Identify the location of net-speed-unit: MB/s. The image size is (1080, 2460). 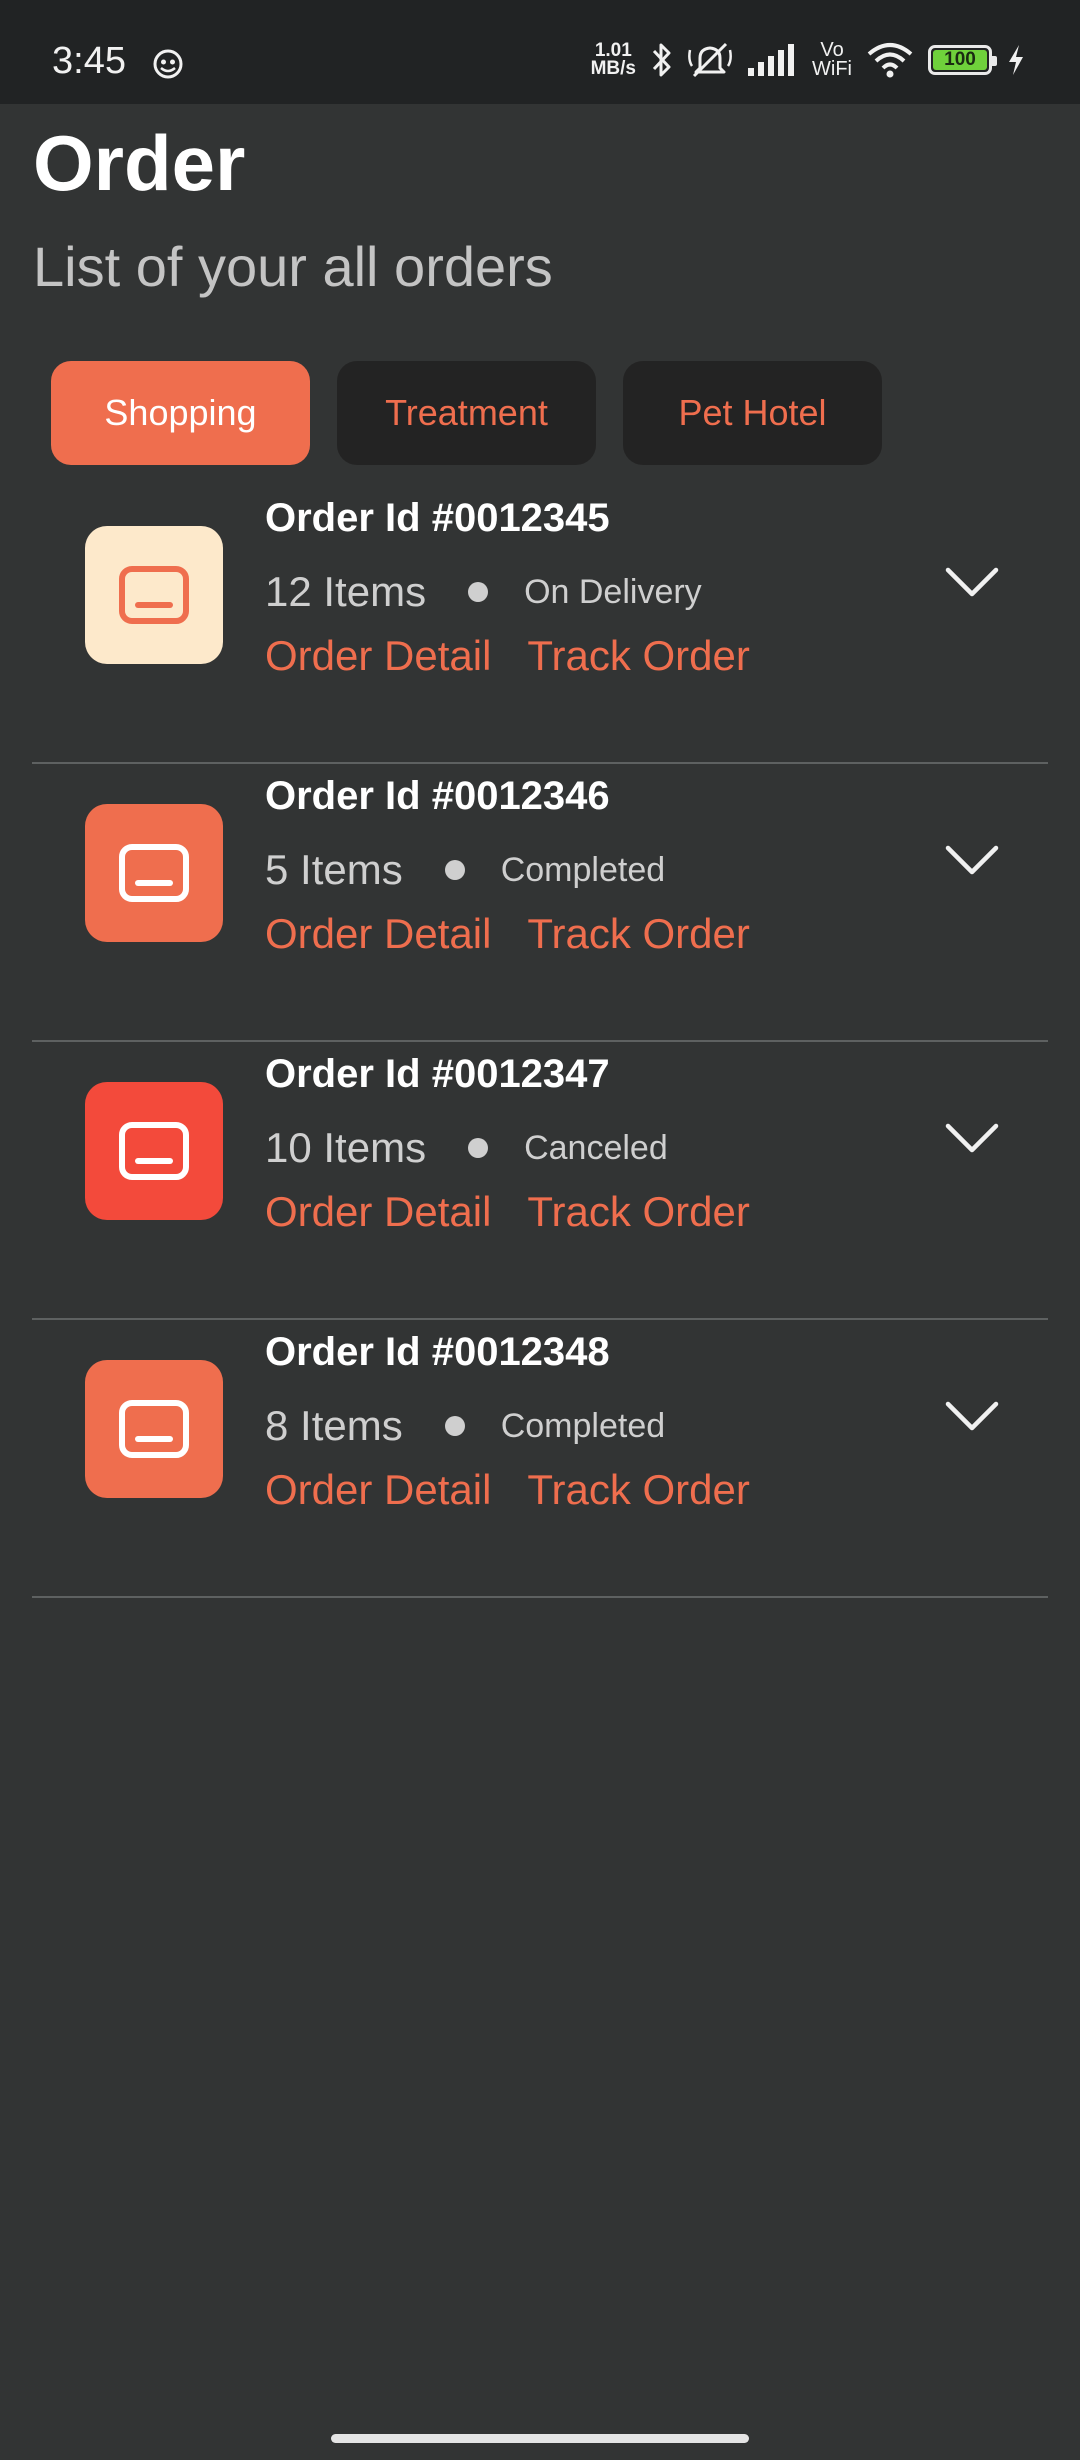
(613, 68).